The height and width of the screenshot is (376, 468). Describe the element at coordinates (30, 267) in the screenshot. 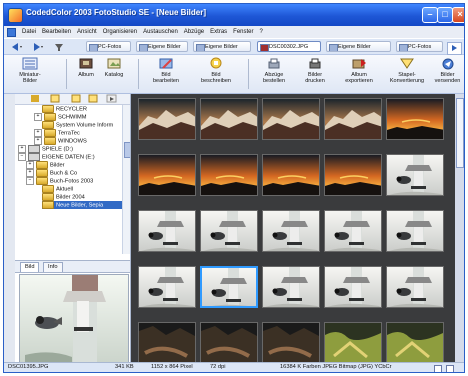

I see `tab-bild: Bild` at that location.